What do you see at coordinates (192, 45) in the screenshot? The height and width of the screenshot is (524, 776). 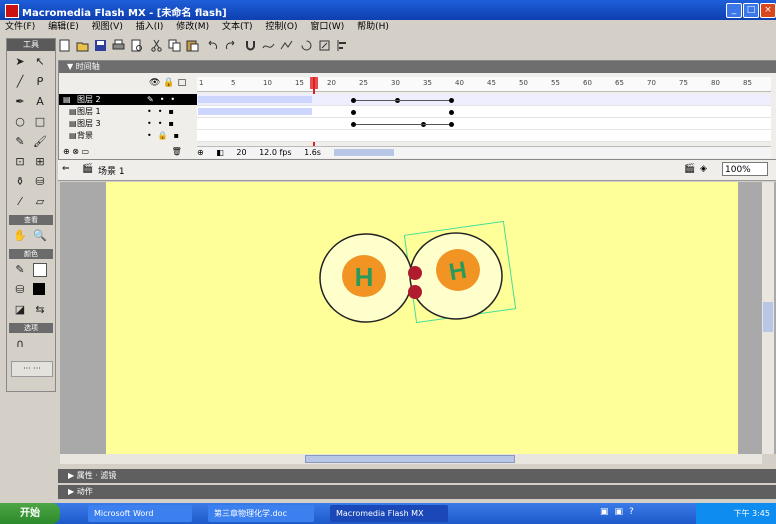 I see `paste-icon` at bounding box center [192, 45].